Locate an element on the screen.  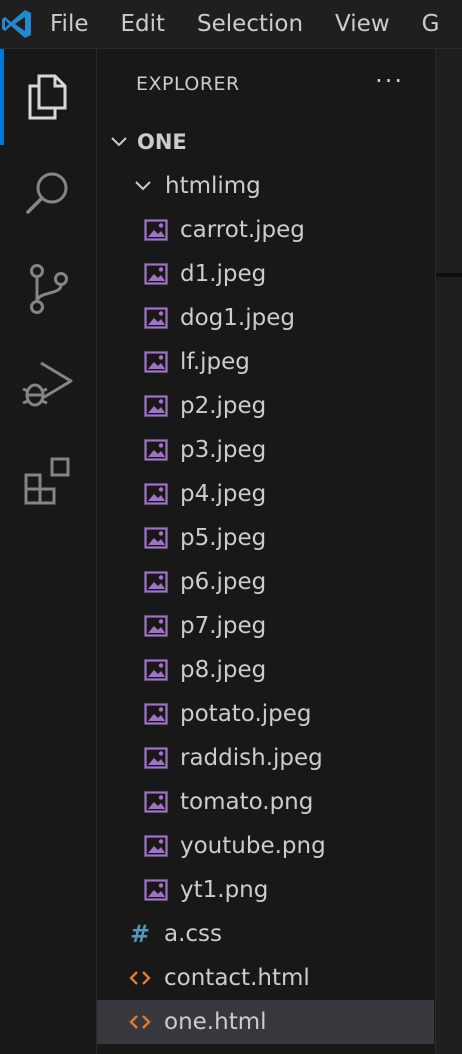
menu-go: G is located at coordinates (431, 24).